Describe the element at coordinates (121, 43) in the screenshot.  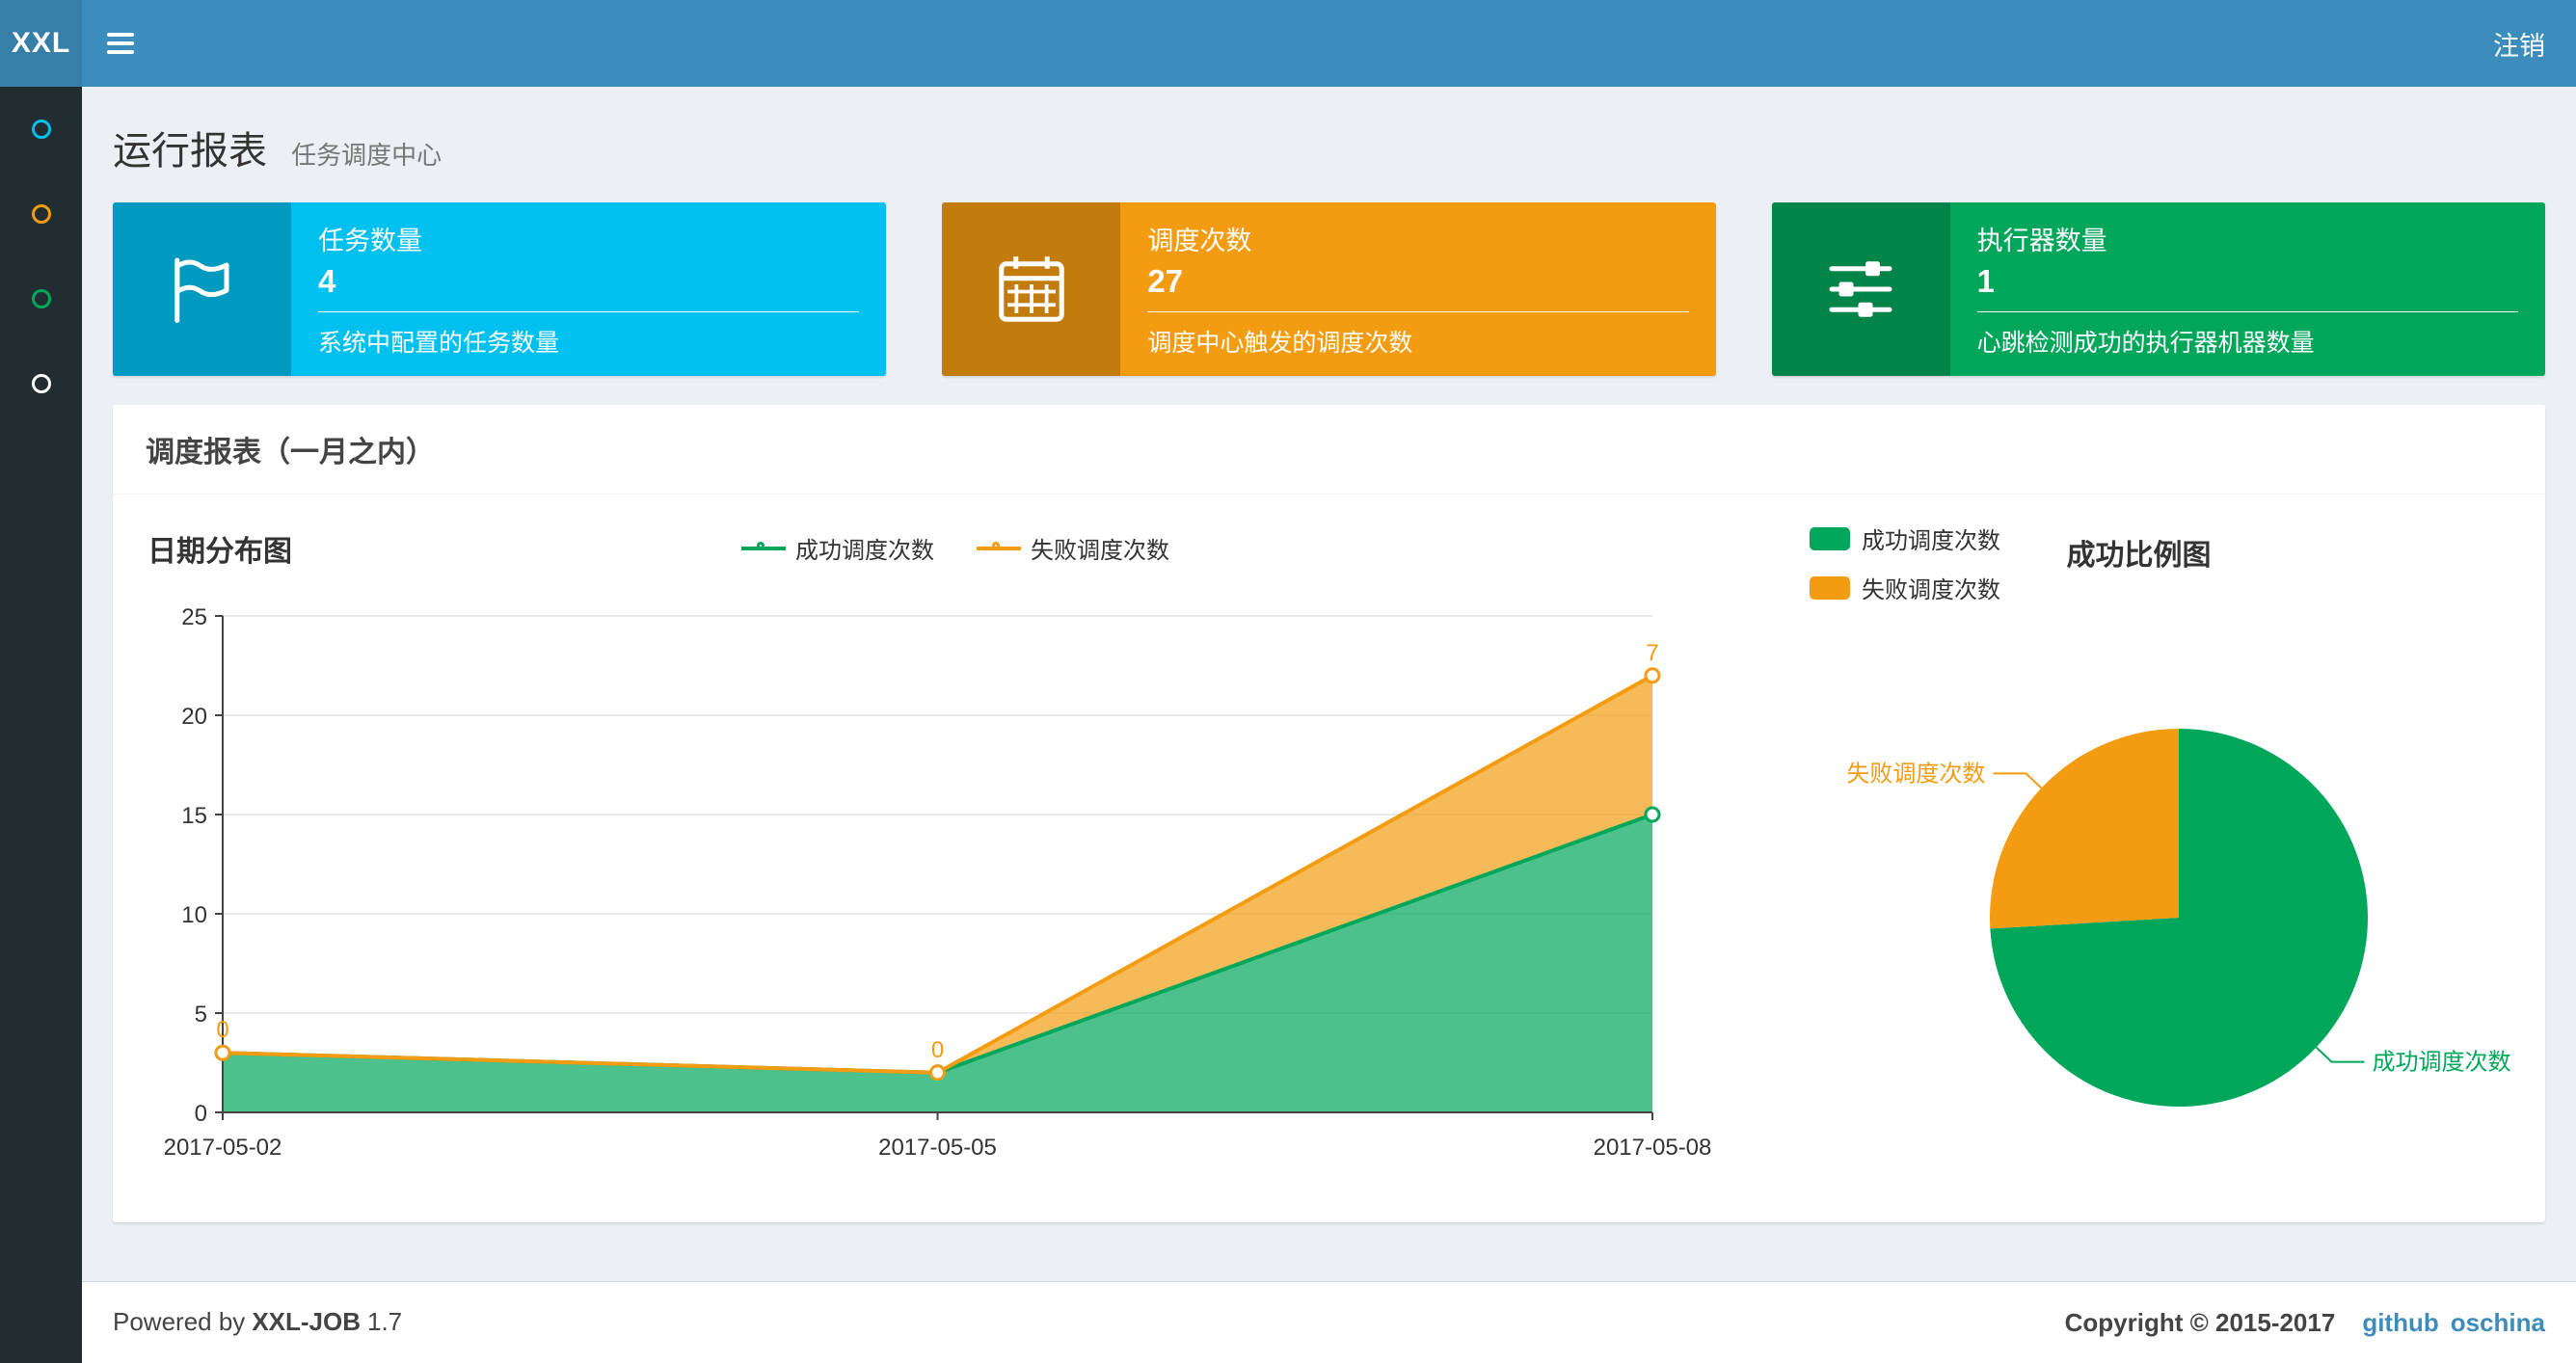
I see `sidebar-toggle-button` at that location.